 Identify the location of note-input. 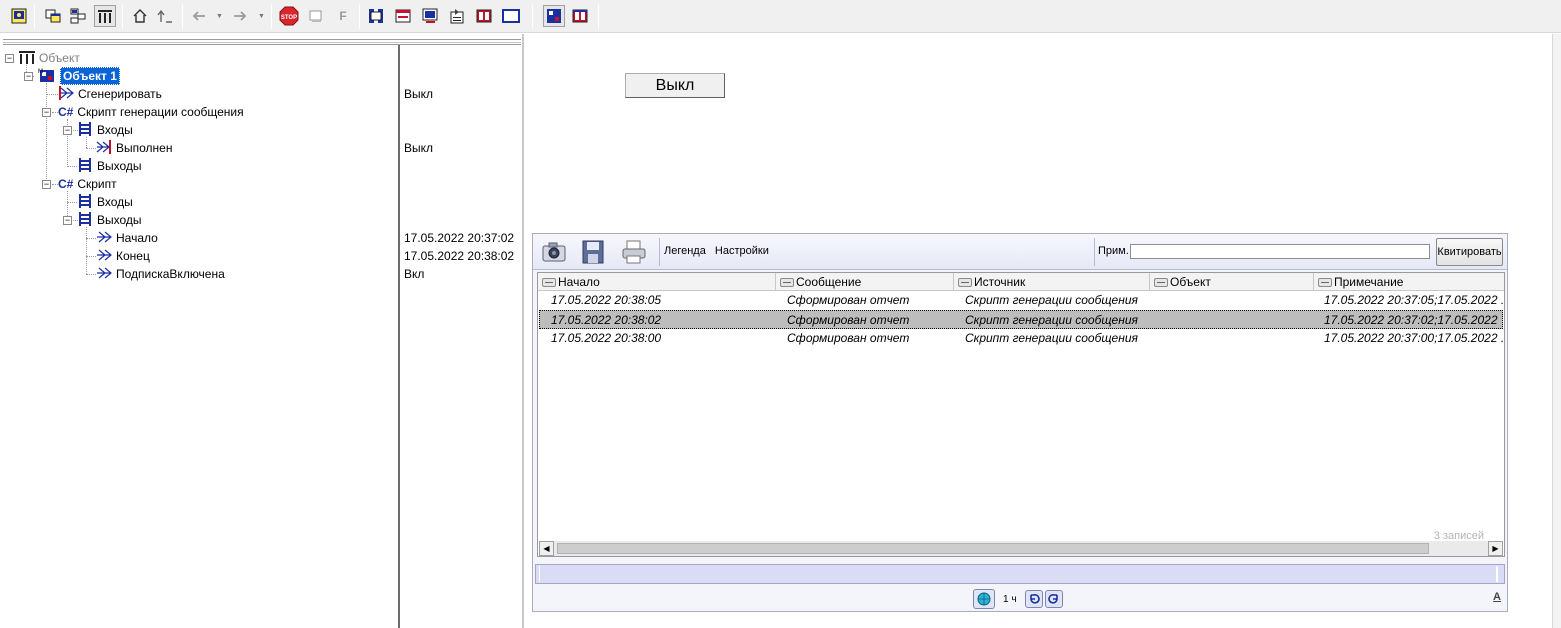
(1280, 251).